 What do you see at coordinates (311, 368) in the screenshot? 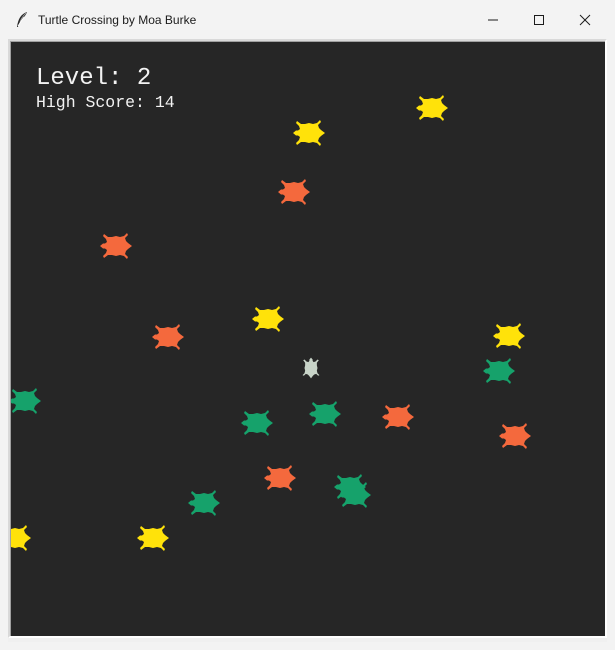
I see `player-turtle` at bounding box center [311, 368].